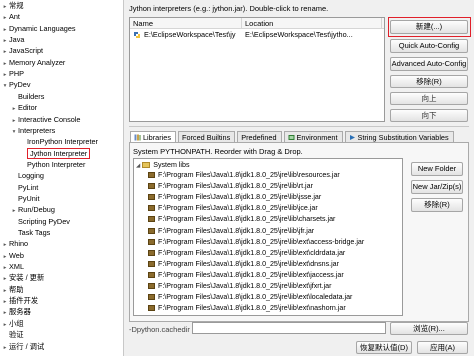 Image resolution: width=474 pixels, height=356 pixels. What do you see at coordinates (13, 267) in the screenshot?
I see `tree-item: ▸ XML` at bounding box center [13, 267].